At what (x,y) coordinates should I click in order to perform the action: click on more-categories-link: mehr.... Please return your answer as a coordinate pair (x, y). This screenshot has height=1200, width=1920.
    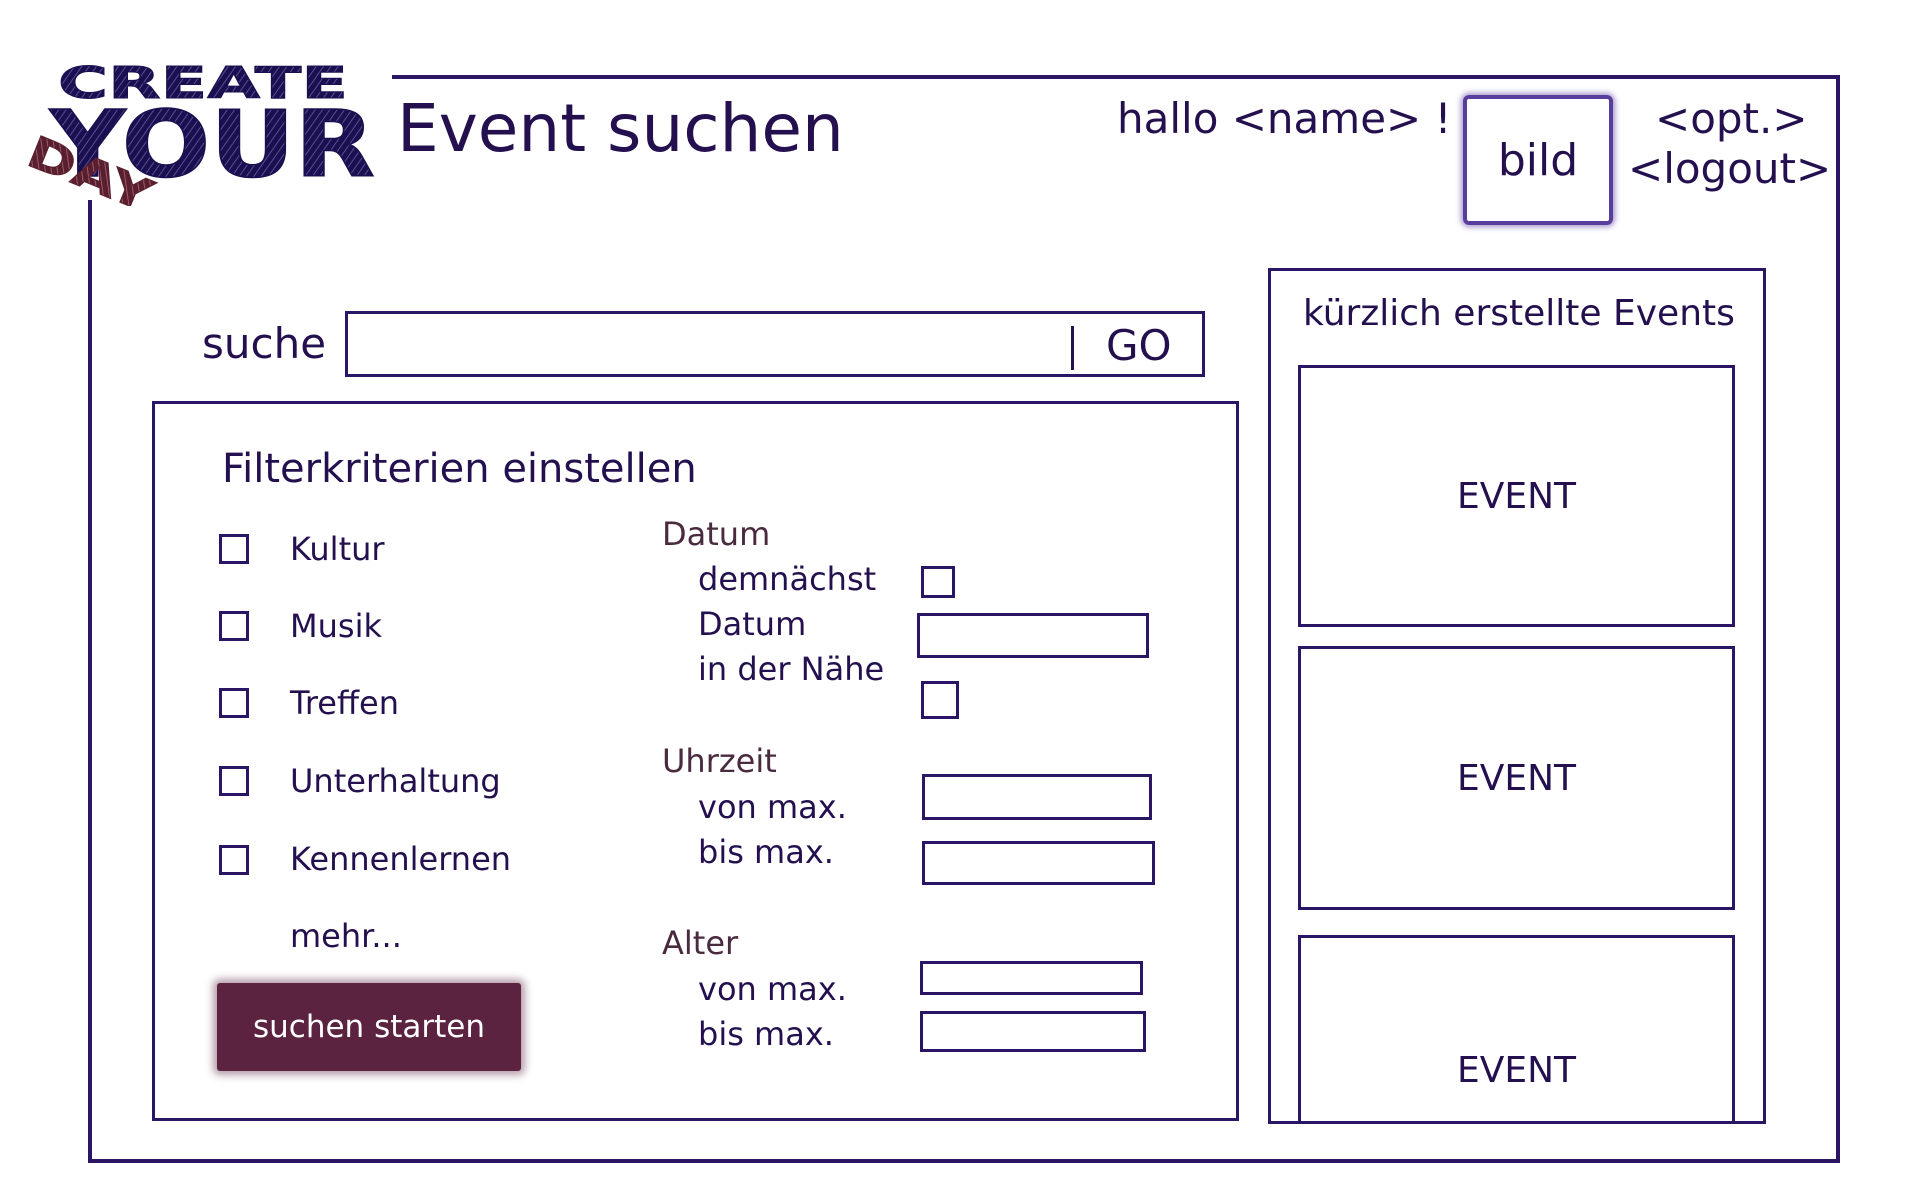
    Looking at the image, I should click on (346, 936).